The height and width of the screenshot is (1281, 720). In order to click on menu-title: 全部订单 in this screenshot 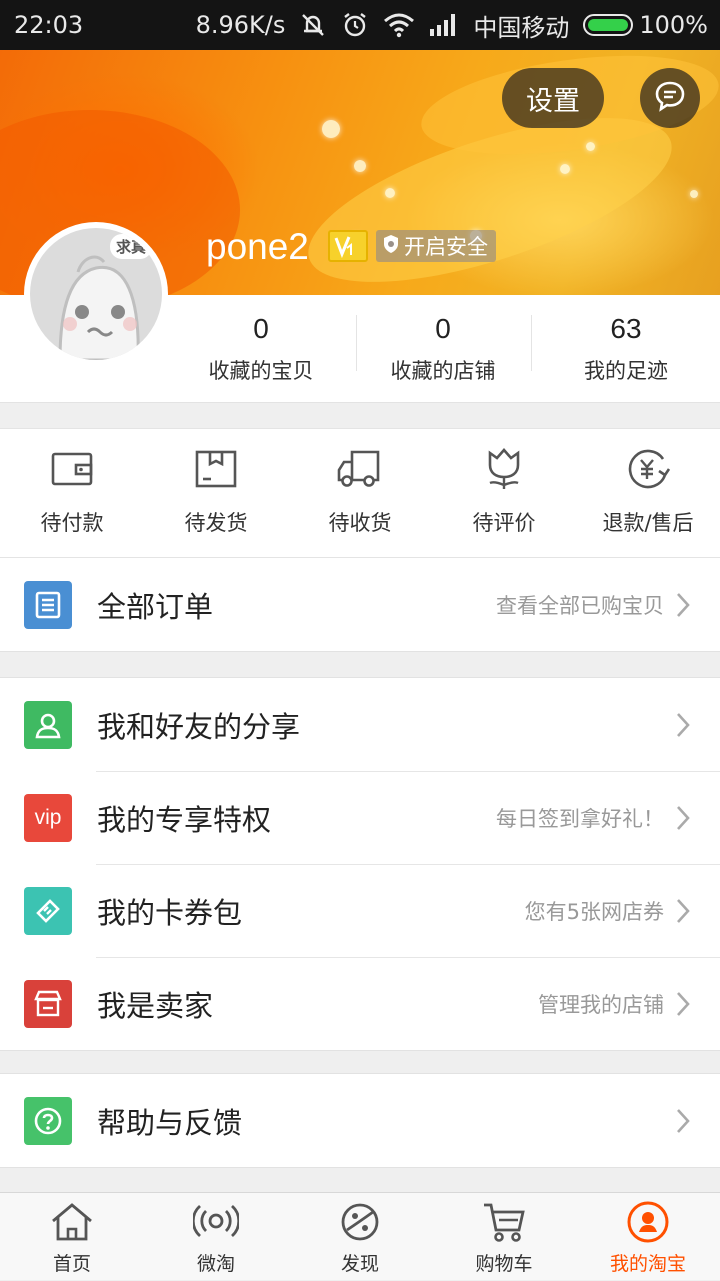, I will do `click(155, 606)`.